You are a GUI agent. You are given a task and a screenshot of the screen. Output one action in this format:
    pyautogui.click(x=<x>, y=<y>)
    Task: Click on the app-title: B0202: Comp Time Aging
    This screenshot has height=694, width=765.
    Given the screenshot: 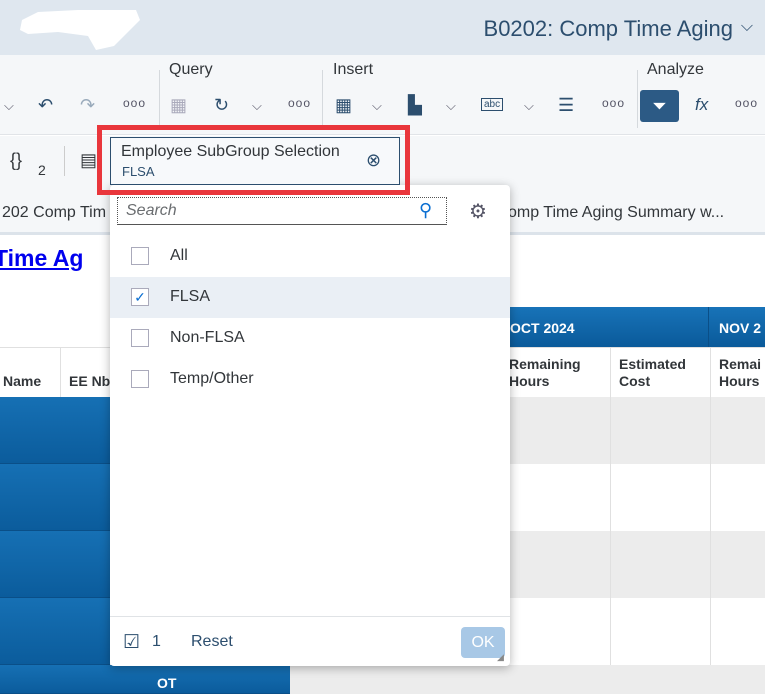 What is the action you would take?
    pyautogui.click(x=608, y=29)
    